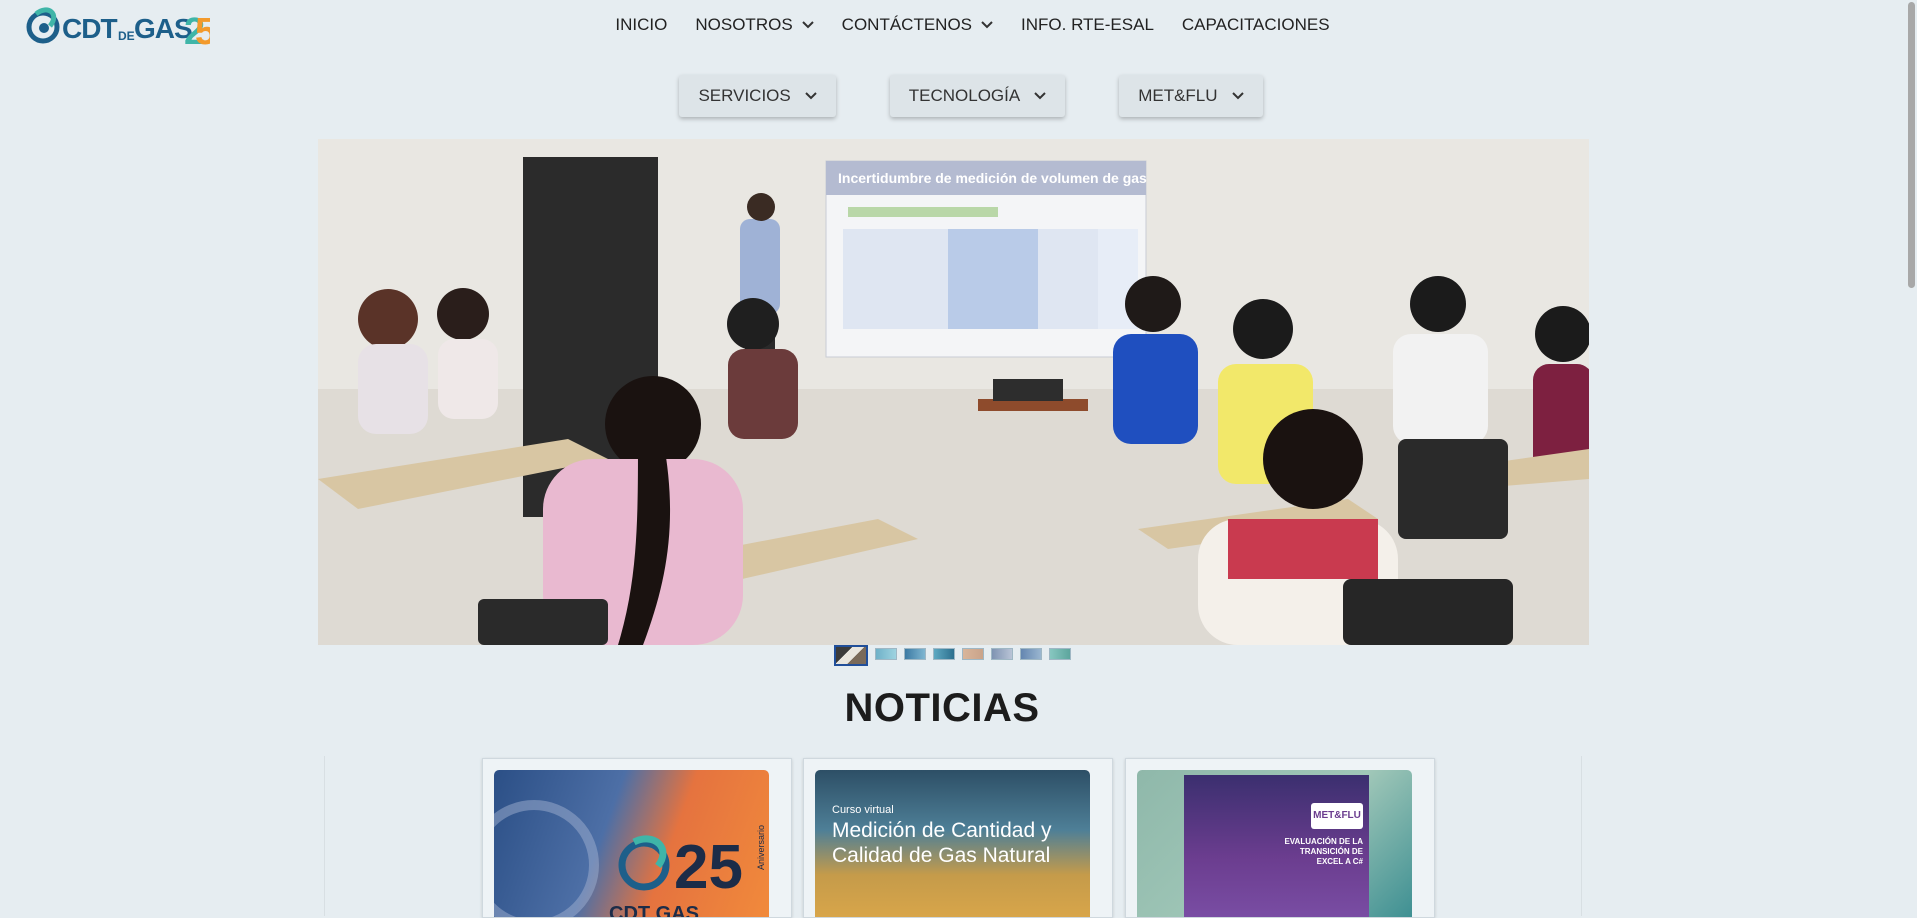 Image resolution: width=1917 pixels, height=918 pixels. What do you see at coordinates (964, 95) in the screenshot?
I see `tecnologia-label: TECNOLOGÍA` at bounding box center [964, 95].